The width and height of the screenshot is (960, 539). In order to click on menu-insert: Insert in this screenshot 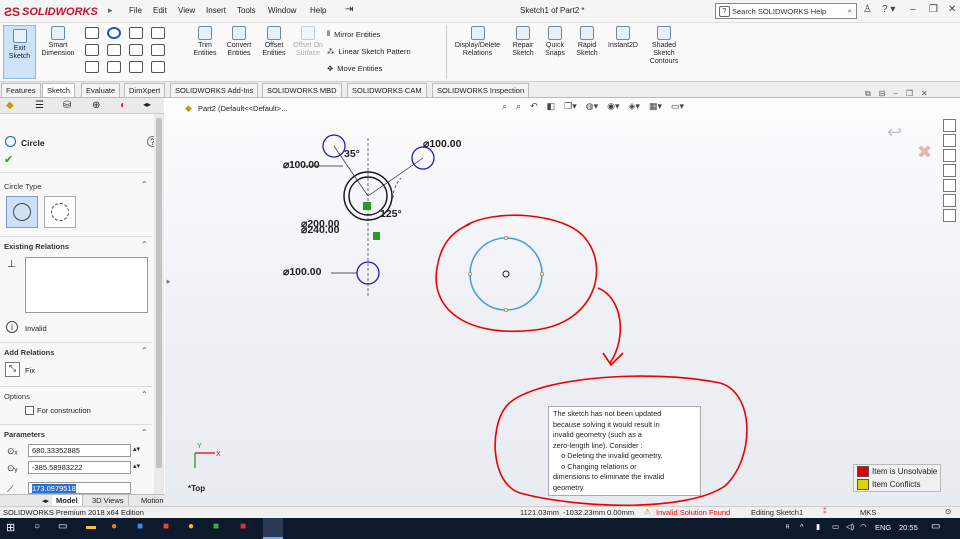, I will do `click(216, 10)`.